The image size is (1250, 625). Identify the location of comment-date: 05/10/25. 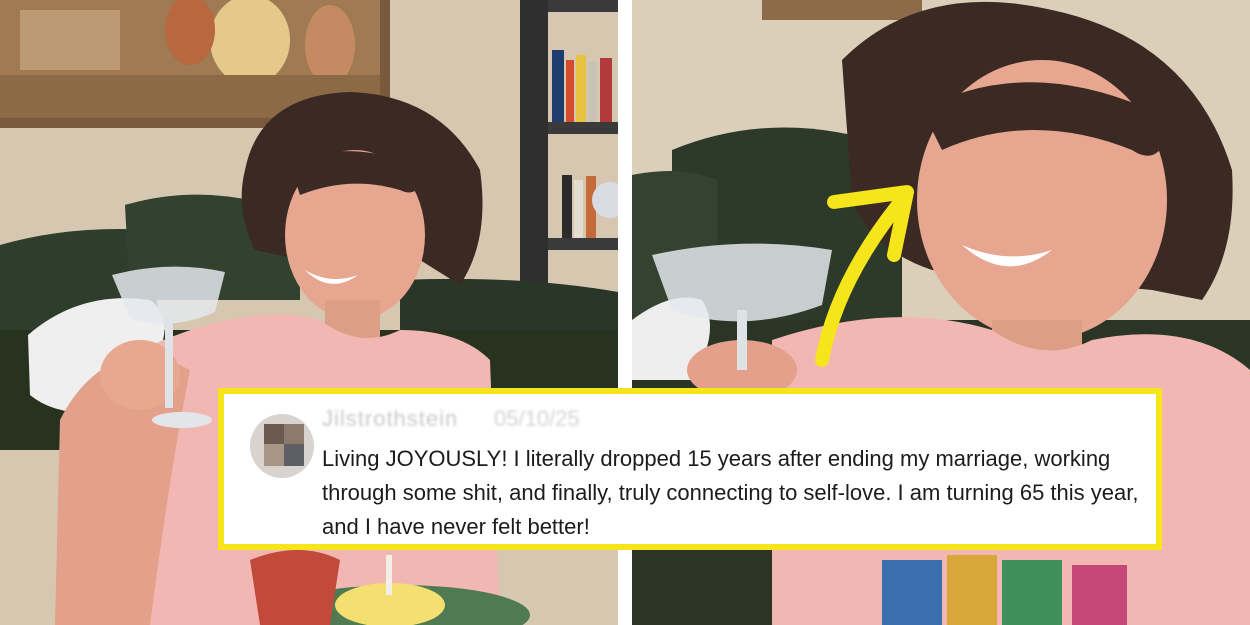
(537, 418).